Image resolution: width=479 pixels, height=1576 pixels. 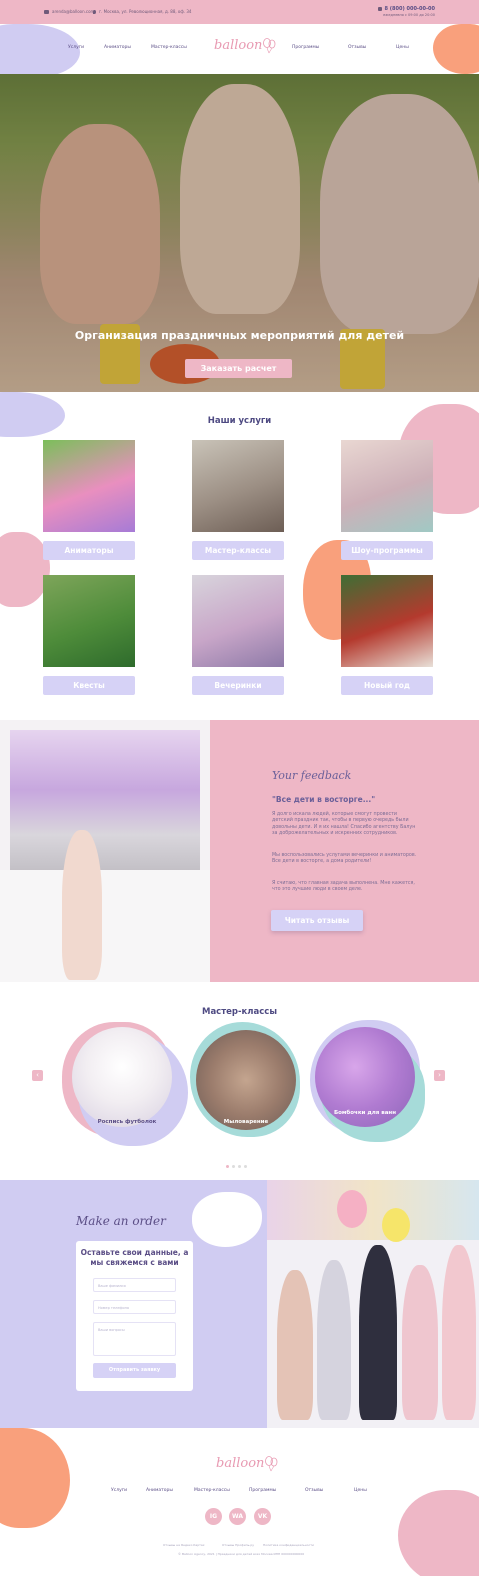 What do you see at coordinates (246, 1080) in the screenshot?
I see `master-class-soap` at bounding box center [246, 1080].